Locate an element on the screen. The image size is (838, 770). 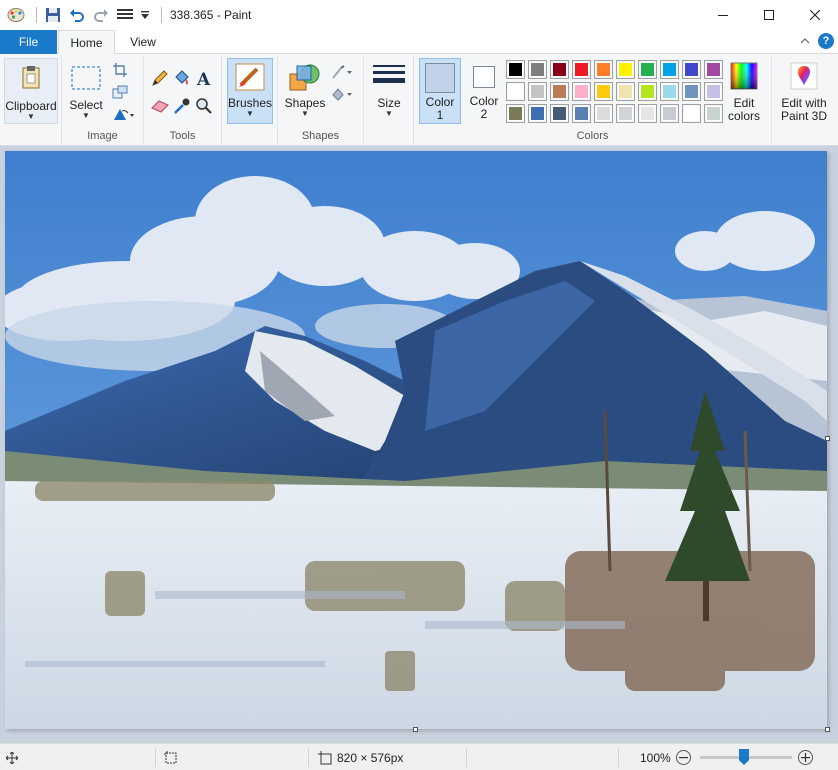
image-size-icon is located at coordinates (325, 757).